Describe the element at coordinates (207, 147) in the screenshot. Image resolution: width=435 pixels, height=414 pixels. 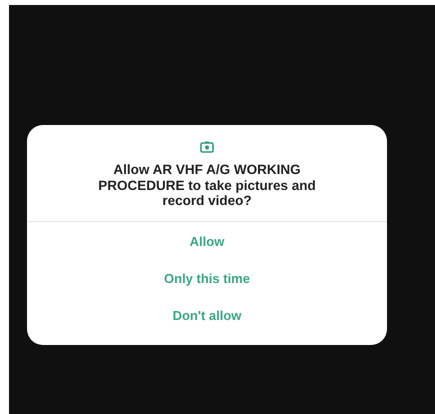
I see `camera-icon` at that location.